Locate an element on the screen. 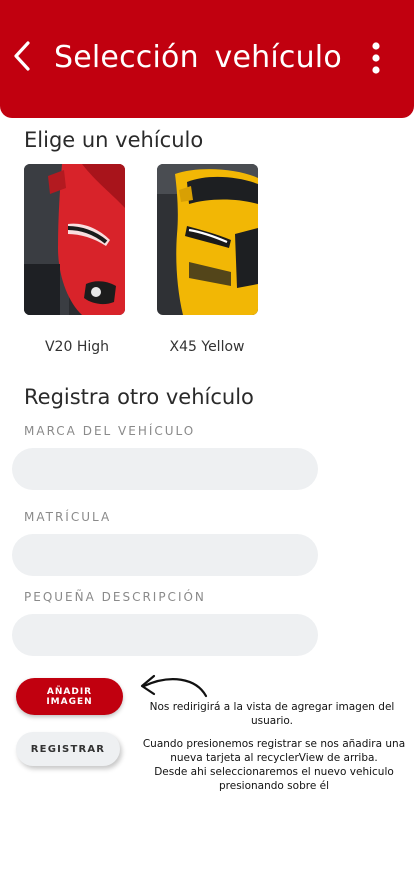 The height and width of the screenshot is (896, 414). register-note-line: presionando sobre él is located at coordinates (273, 786).